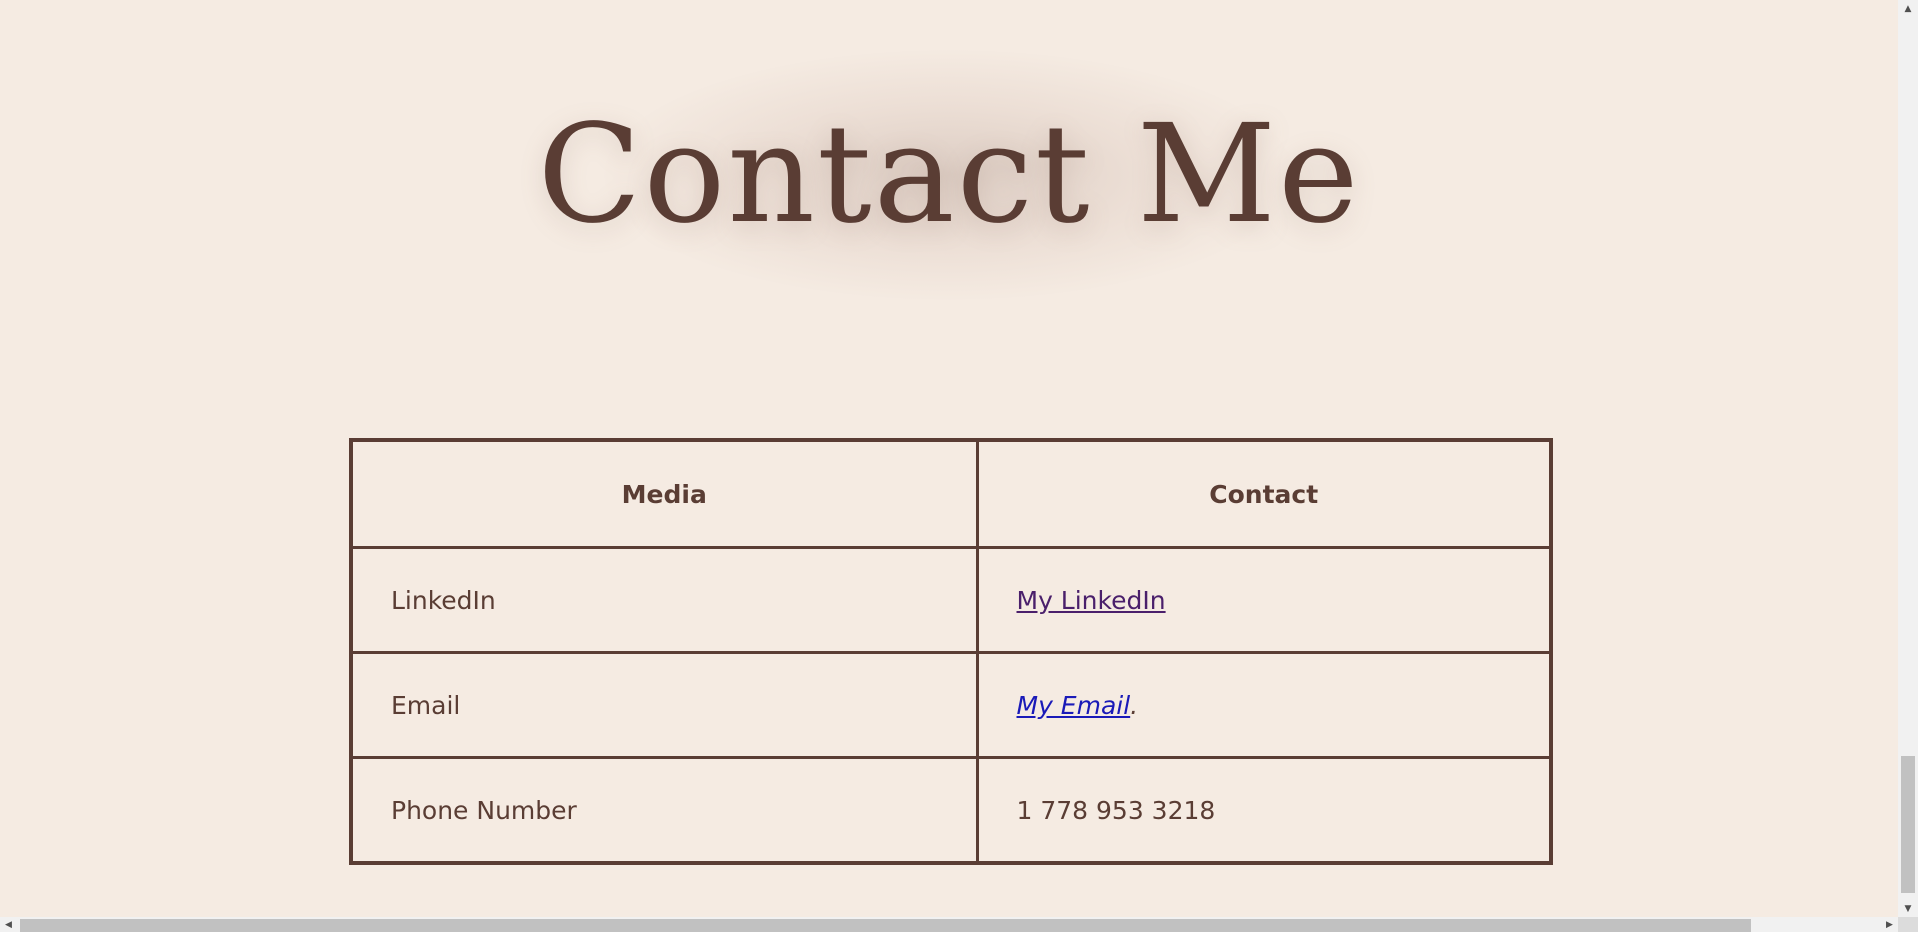  What do you see at coordinates (1074, 705) in the screenshot?
I see `email-link: My Email` at bounding box center [1074, 705].